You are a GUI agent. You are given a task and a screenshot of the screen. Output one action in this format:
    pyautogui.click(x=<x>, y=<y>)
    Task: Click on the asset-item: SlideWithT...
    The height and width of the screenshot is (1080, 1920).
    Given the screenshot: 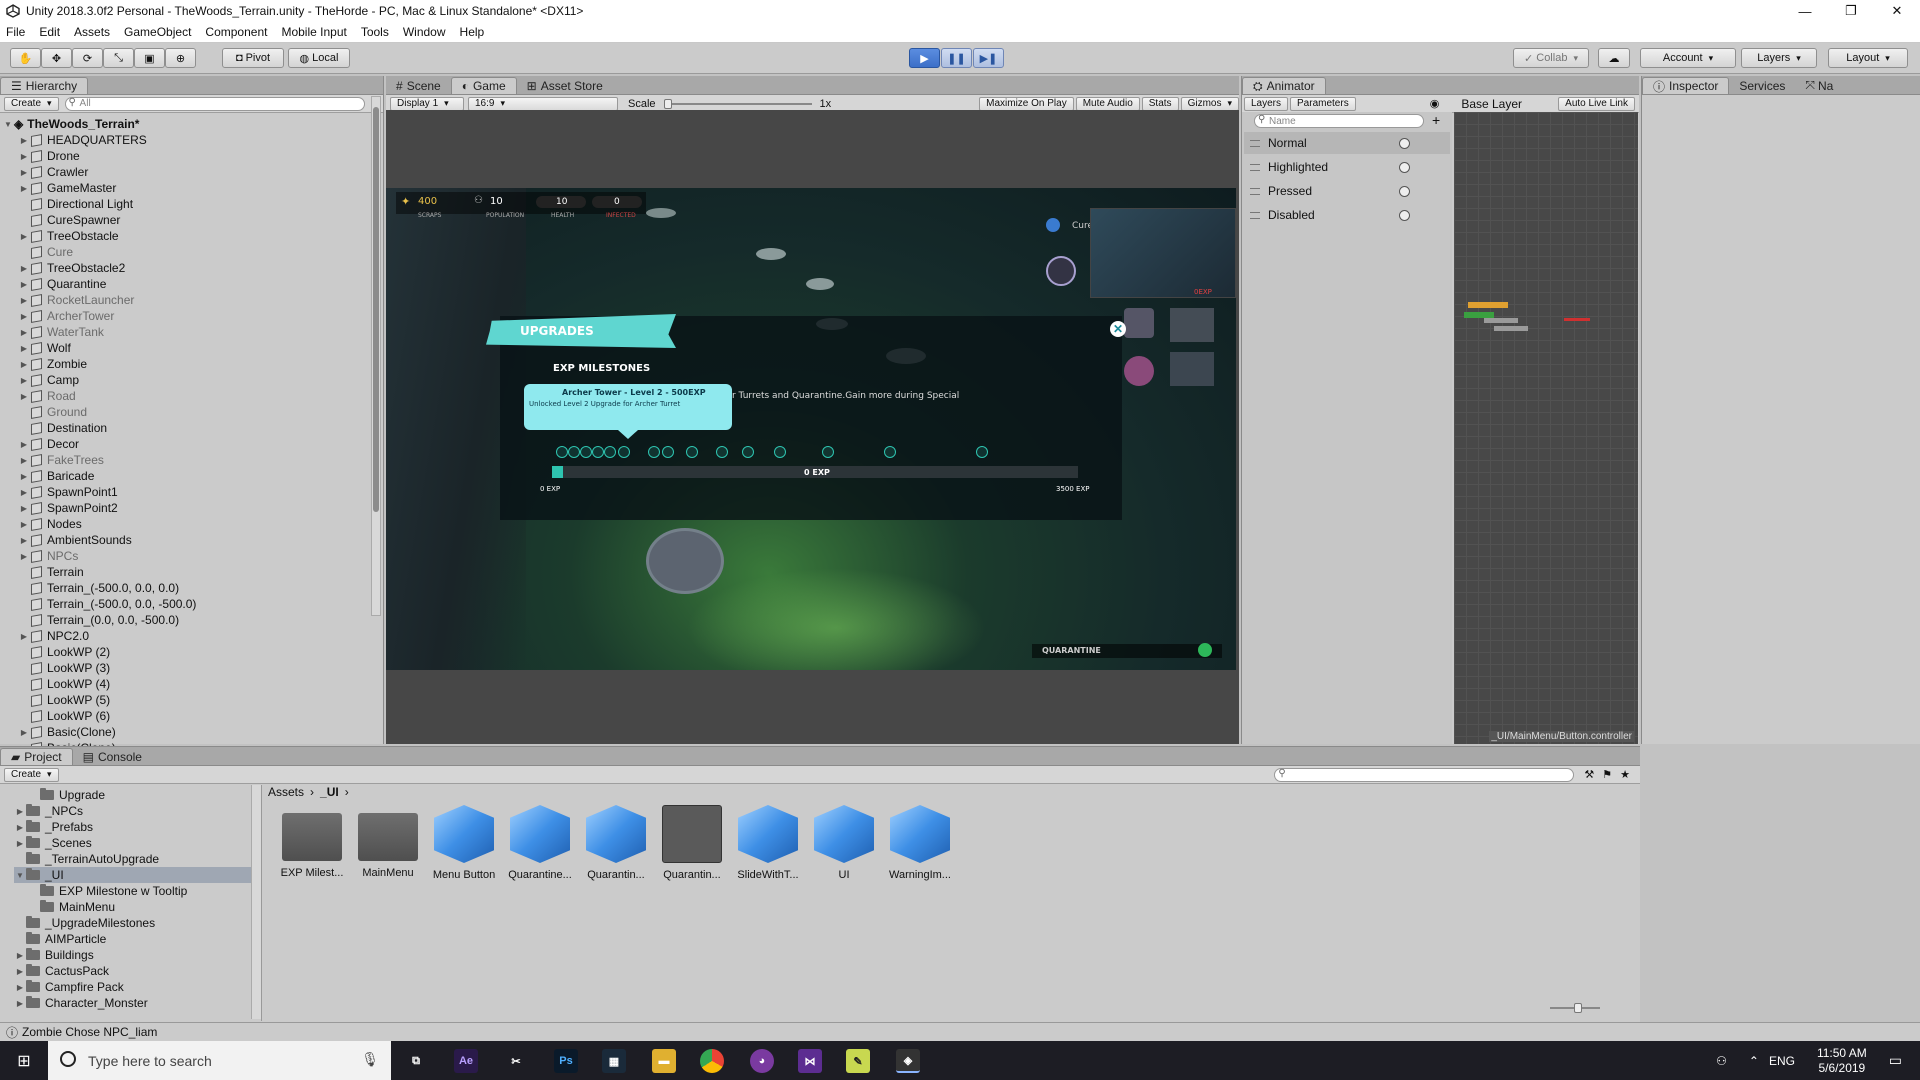 What is the action you would take?
    pyautogui.click(x=768, y=843)
    